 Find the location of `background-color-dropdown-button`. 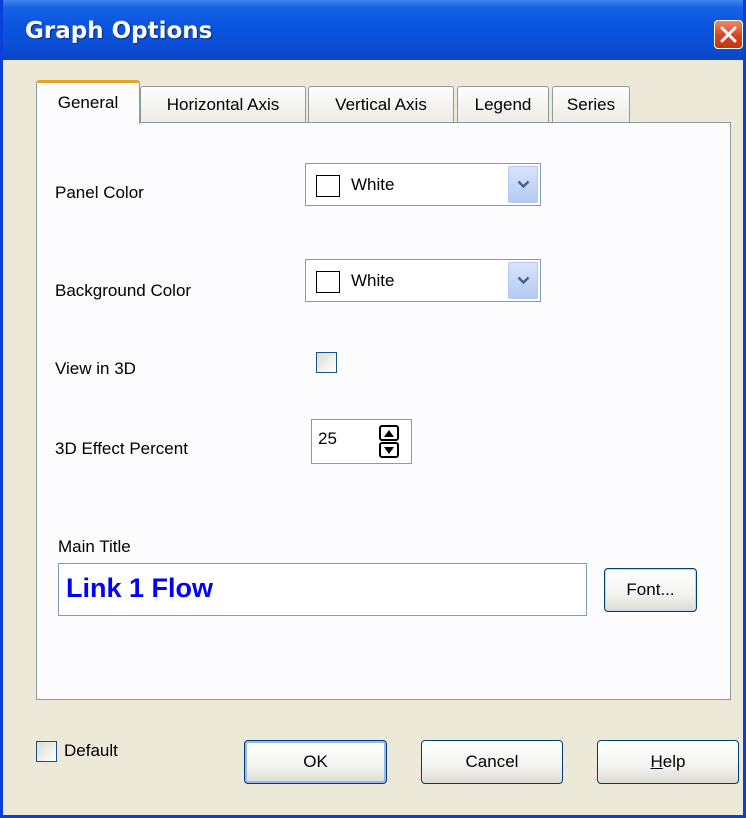

background-color-dropdown-button is located at coordinates (523, 280).